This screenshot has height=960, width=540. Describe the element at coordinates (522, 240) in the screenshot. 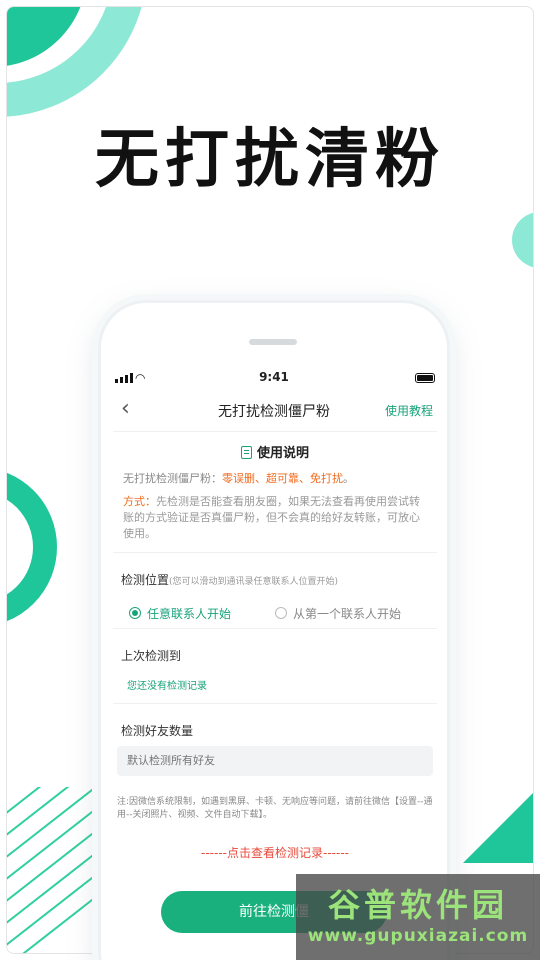

I see `decorative-dot` at that location.